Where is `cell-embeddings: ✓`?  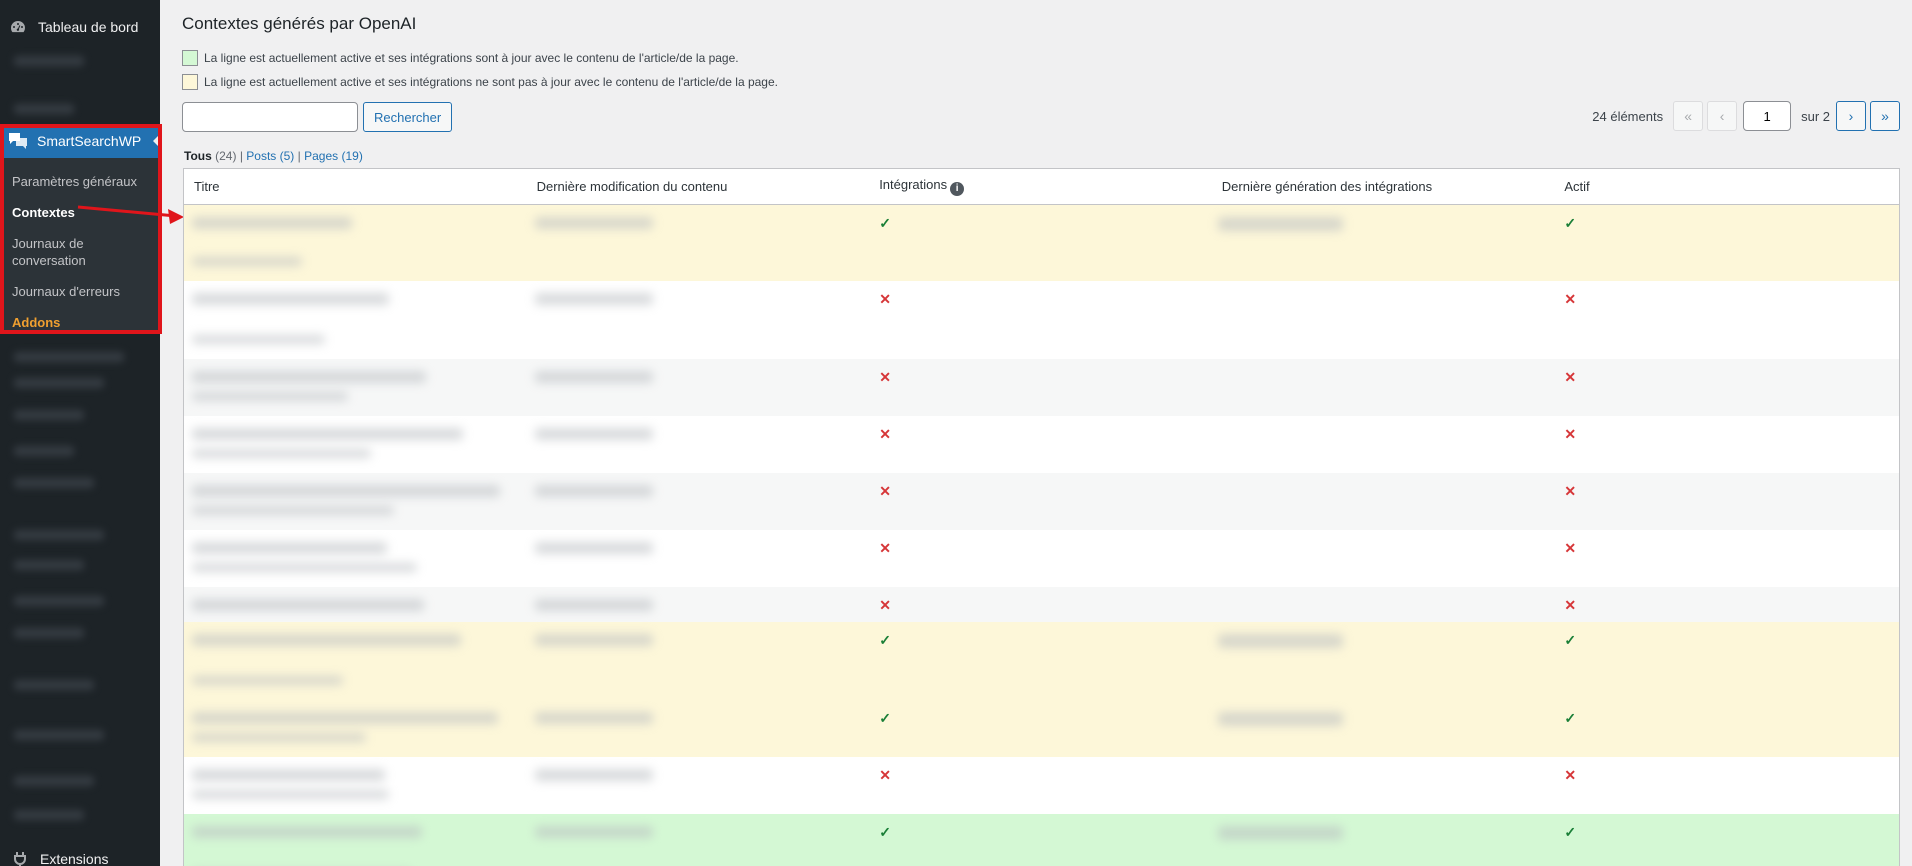 cell-embeddings: ✓ is located at coordinates (1040, 661).